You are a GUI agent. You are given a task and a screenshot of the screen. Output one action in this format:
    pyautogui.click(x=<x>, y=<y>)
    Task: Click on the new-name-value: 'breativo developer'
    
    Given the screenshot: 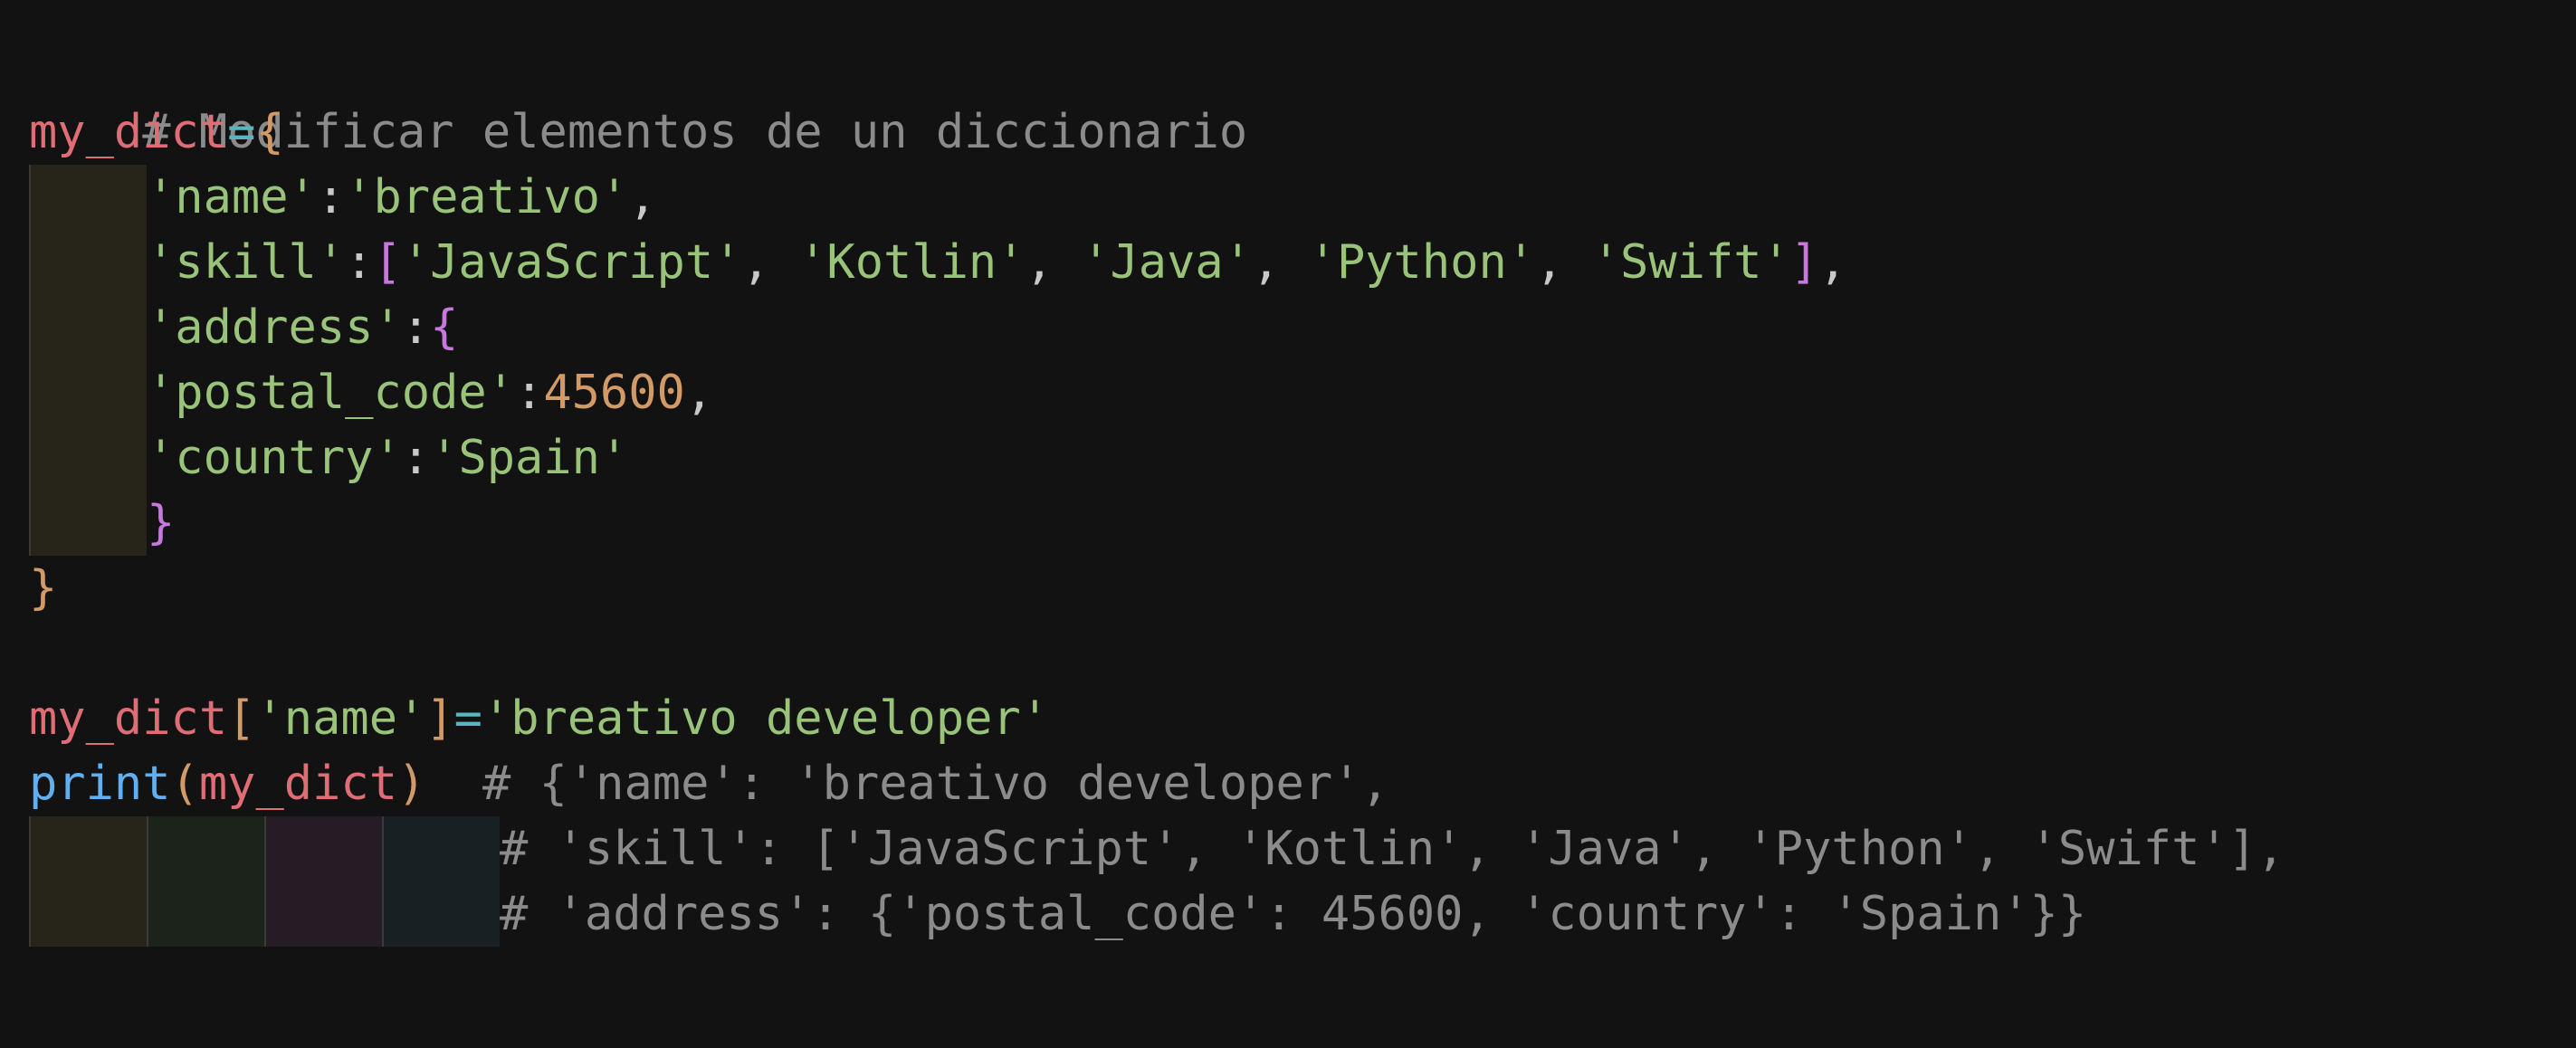 What is the action you would take?
    pyautogui.click(x=766, y=719)
    